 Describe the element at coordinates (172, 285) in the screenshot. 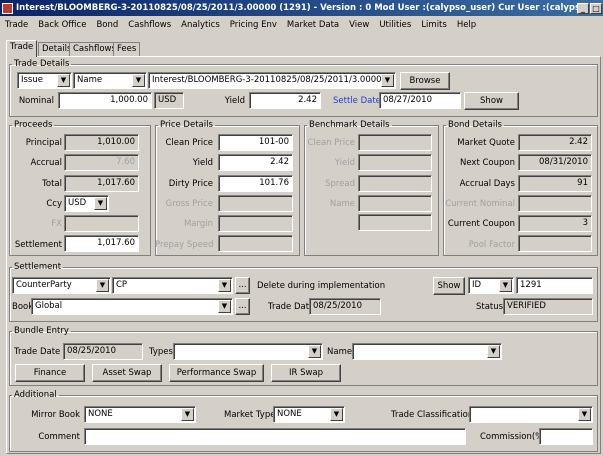

I see `counterparty-select: CP ▼` at that location.